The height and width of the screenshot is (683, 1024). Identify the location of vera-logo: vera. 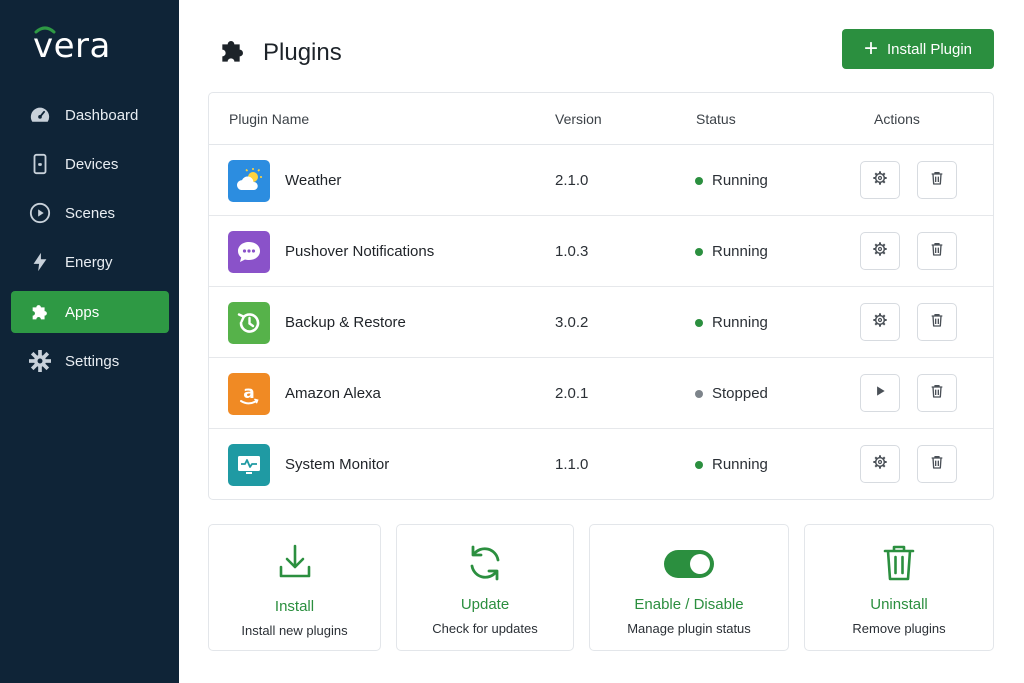
(72, 46).